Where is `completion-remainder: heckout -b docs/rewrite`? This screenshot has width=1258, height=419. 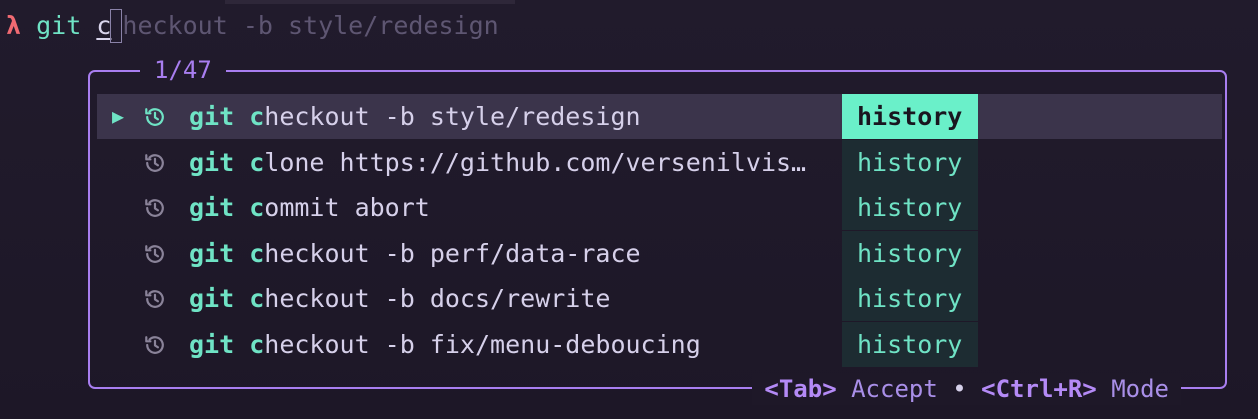
completion-remainder: heckout -b docs/rewrite is located at coordinates (437, 299).